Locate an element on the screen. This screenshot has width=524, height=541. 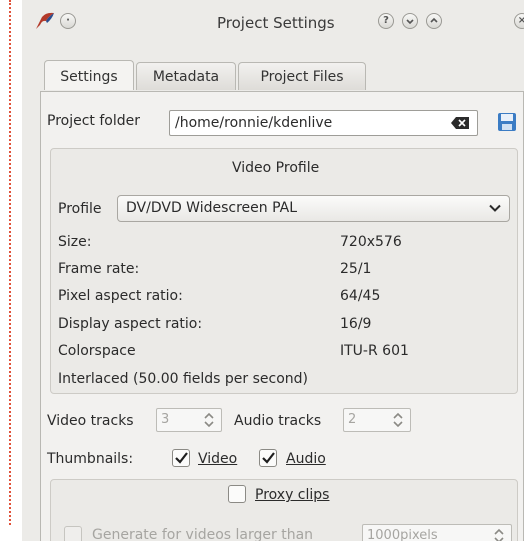
proxy-clips-checkbox is located at coordinates (237, 494).